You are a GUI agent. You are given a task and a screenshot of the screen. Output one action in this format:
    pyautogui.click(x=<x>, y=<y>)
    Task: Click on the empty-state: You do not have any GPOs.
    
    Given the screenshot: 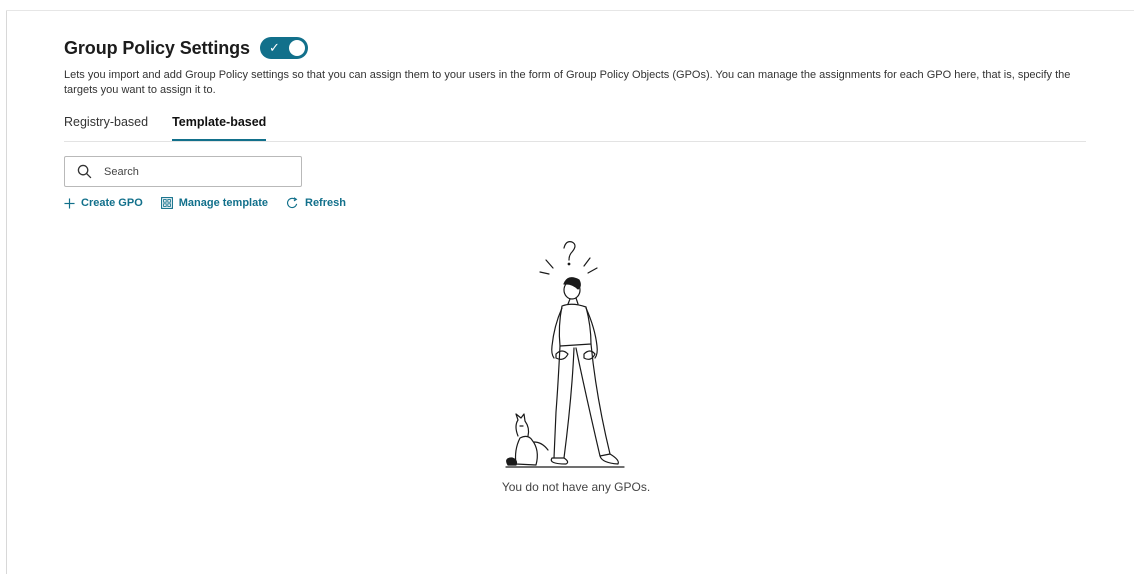 What is the action you would take?
    pyautogui.click(x=576, y=365)
    